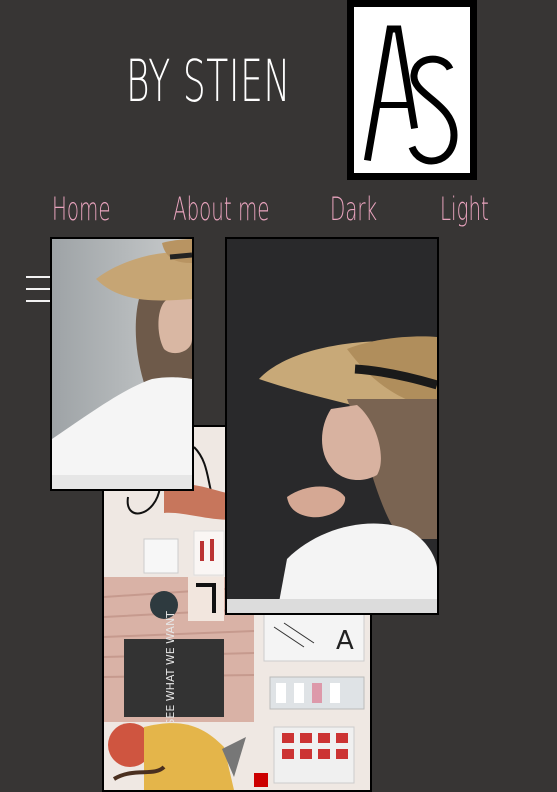 This screenshot has height=792, width=557. Describe the element at coordinates (221, 209) in the screenshot. I see `nav-about-link: About me` at that location.